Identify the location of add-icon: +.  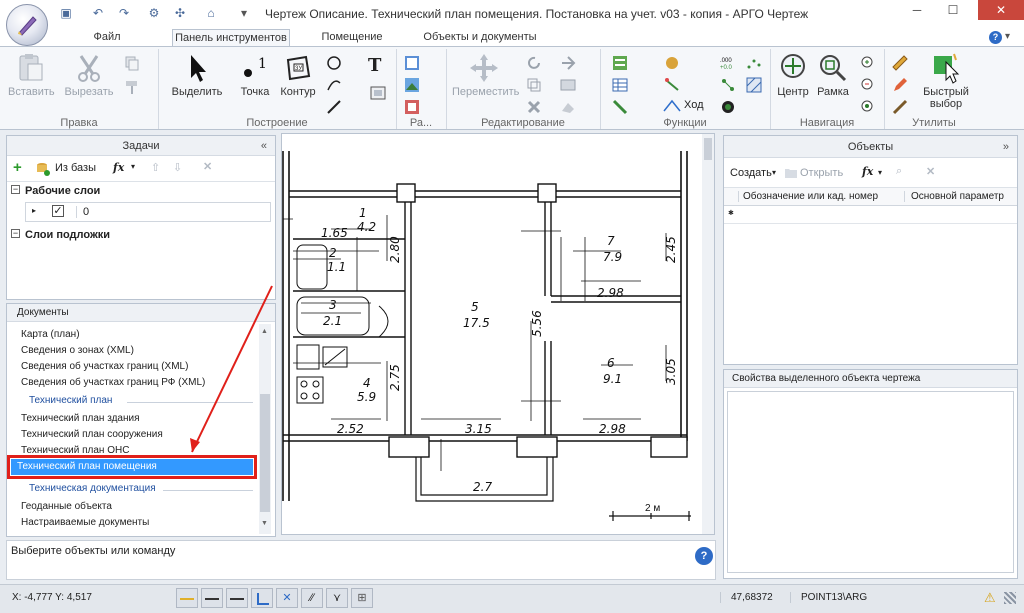
(17, 167).